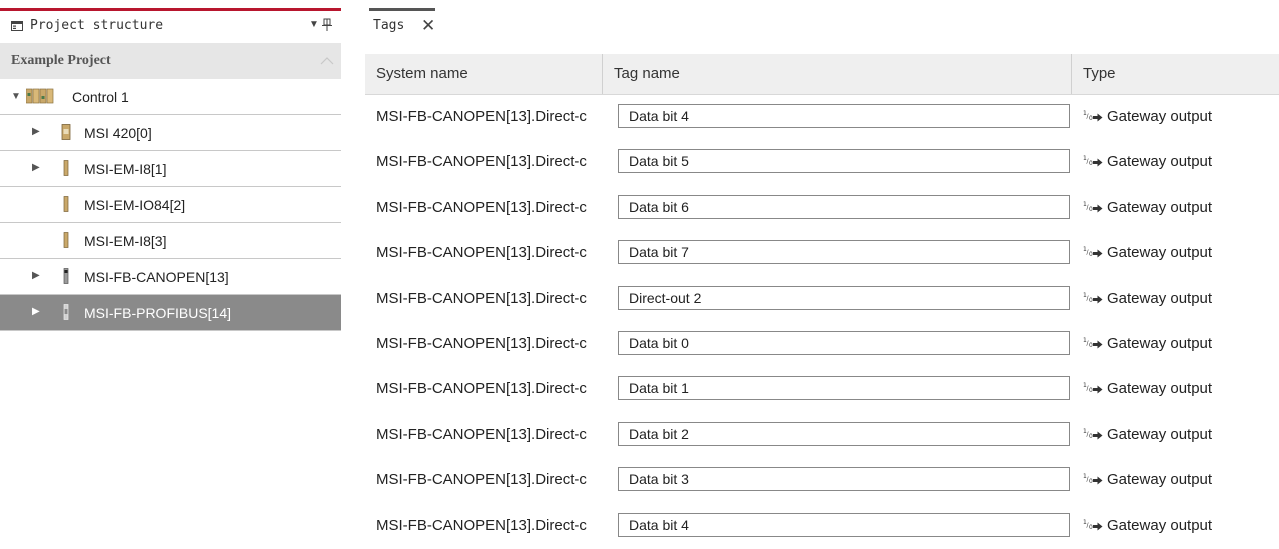  Describe the element at coordinates (118, 133) in the screenshot. I see `tree-item-label: MSI 420[0]` at that location.